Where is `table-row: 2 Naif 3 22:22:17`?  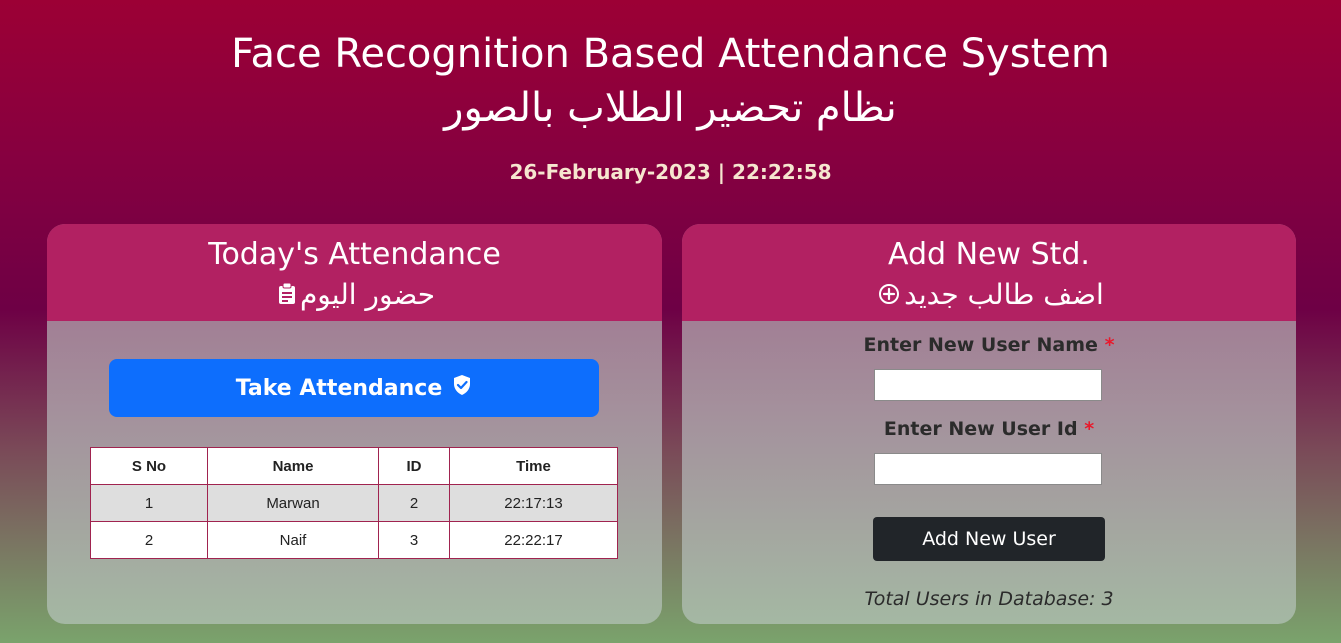
table-row: 2 Naif 3 22:22:17 is located at coordinates (354, 540).